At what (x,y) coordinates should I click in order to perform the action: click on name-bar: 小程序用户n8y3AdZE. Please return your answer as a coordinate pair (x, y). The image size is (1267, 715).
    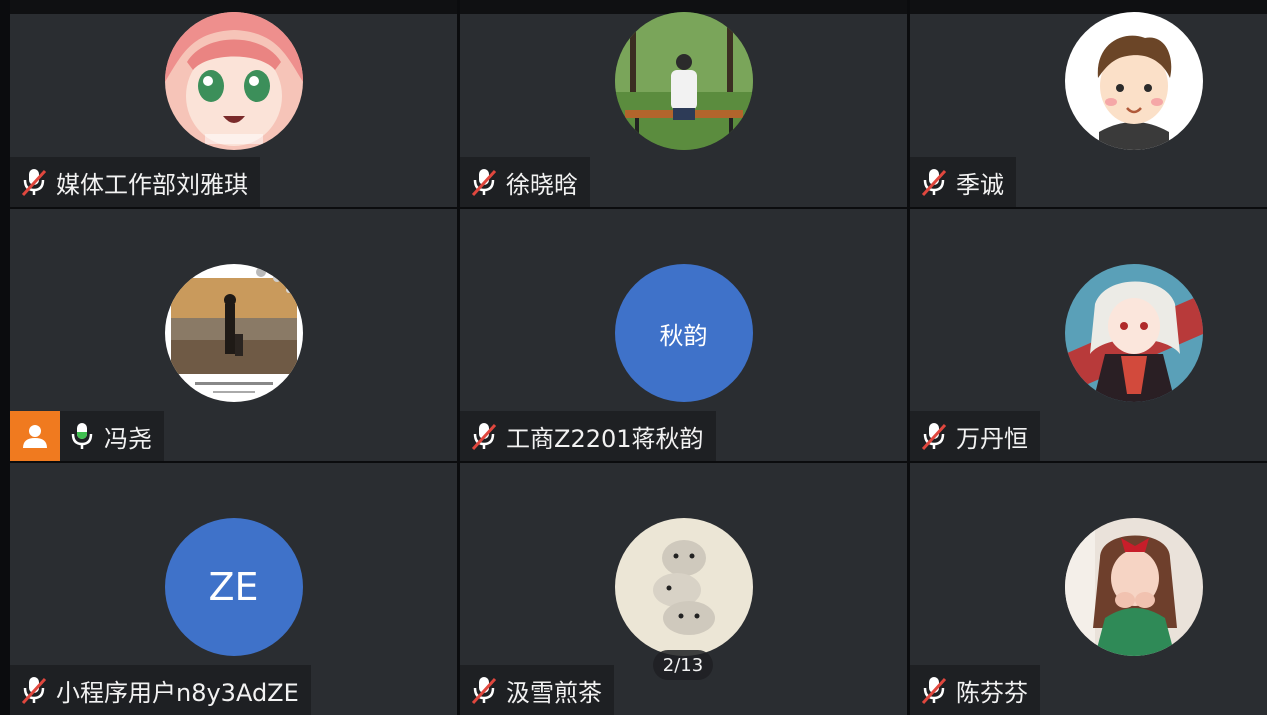
    Looking at the image, I should click on (160, 690).